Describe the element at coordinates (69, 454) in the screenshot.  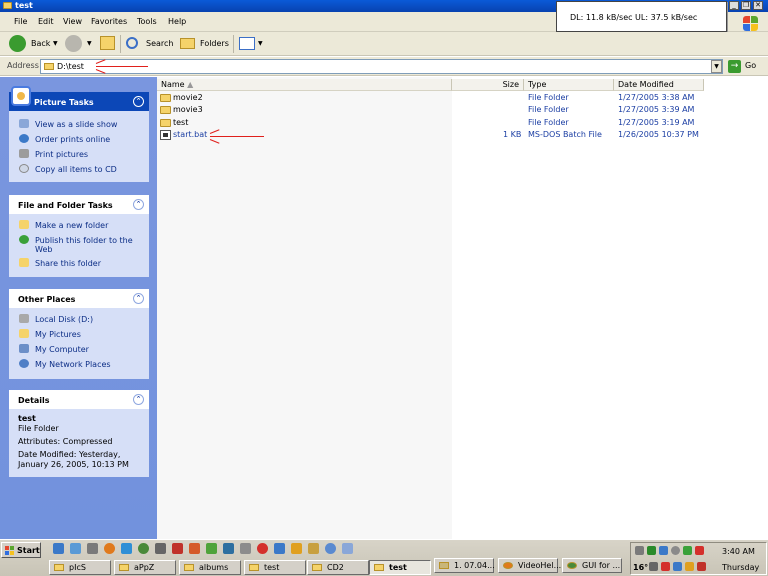
I see `details-date-line1: Date Modified: Yesterday,` at that location.